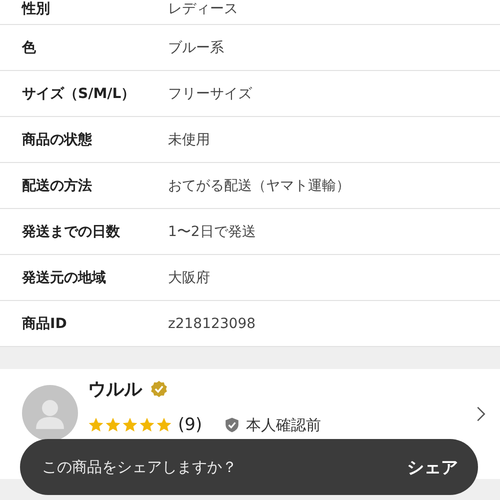  Describe the element at coordinates (212, 324) in the screenshot. I see `detail-value: z218123098` at that location.